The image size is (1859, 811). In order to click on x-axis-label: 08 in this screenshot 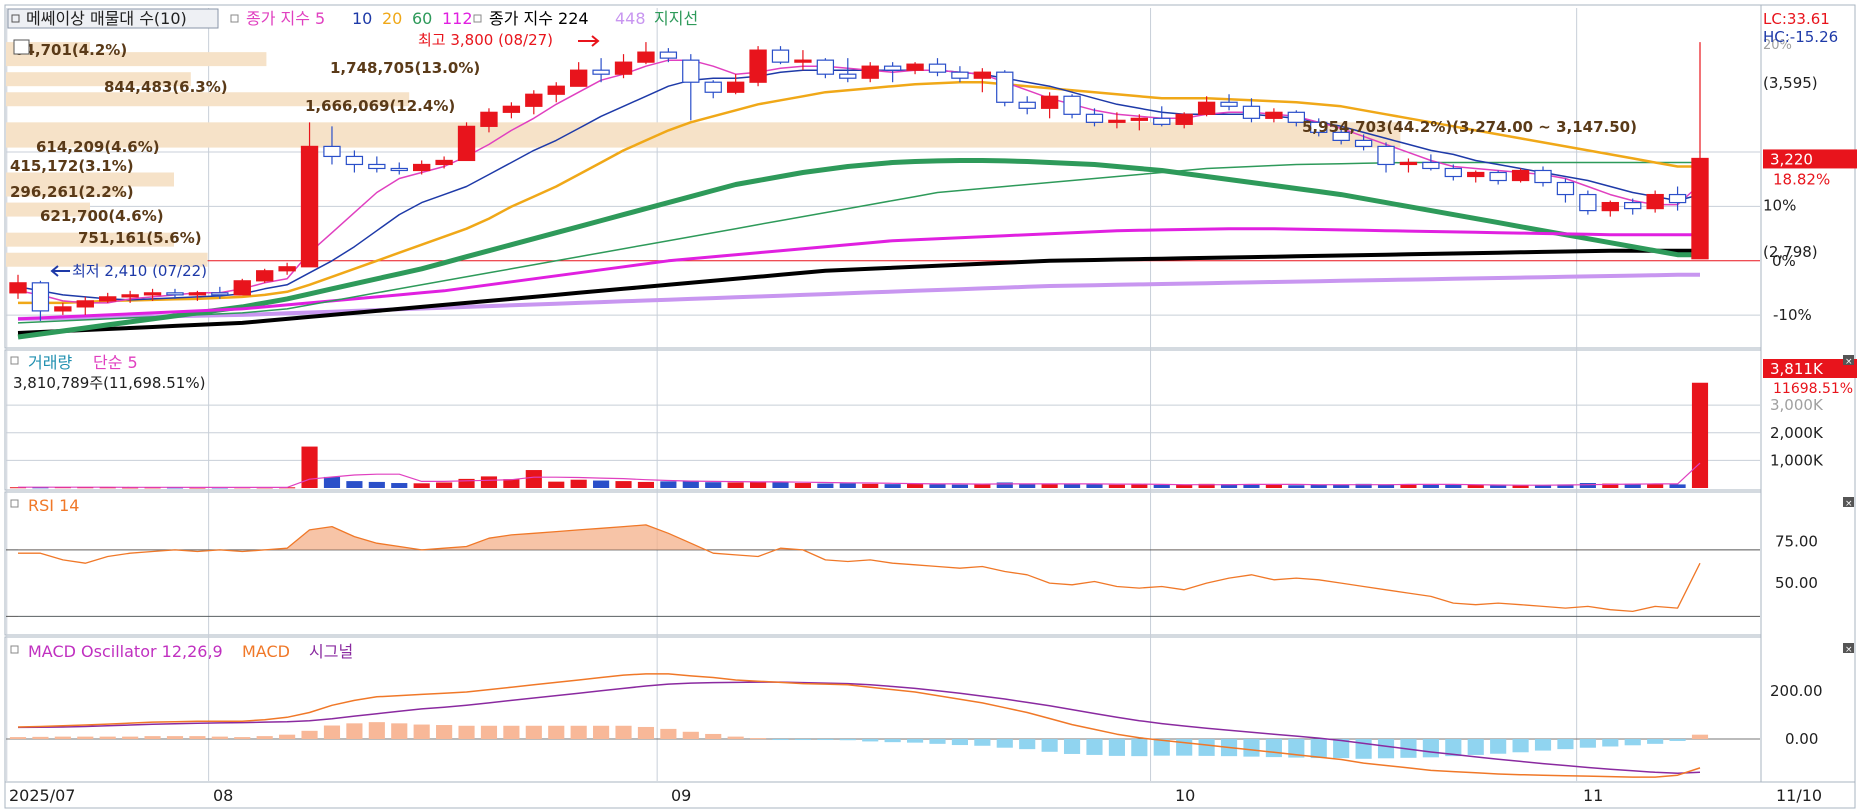, I will do `click(223, 795)`.